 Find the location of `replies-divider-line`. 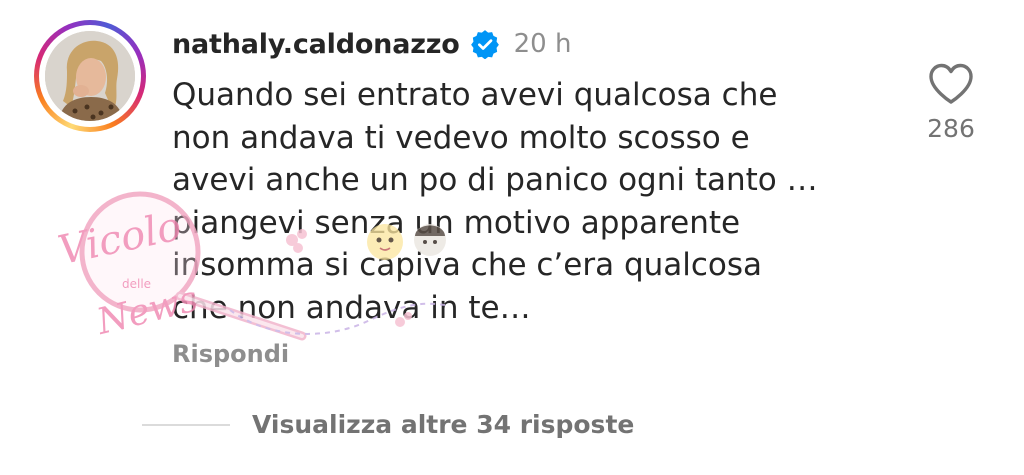

replies-divider-line is located at coordinates (186, 424).